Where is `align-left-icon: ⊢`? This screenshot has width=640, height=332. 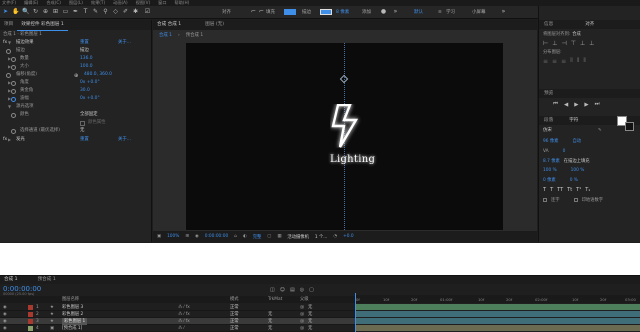 align-left-icon: ⊢ is located at coordinates (545, 43).